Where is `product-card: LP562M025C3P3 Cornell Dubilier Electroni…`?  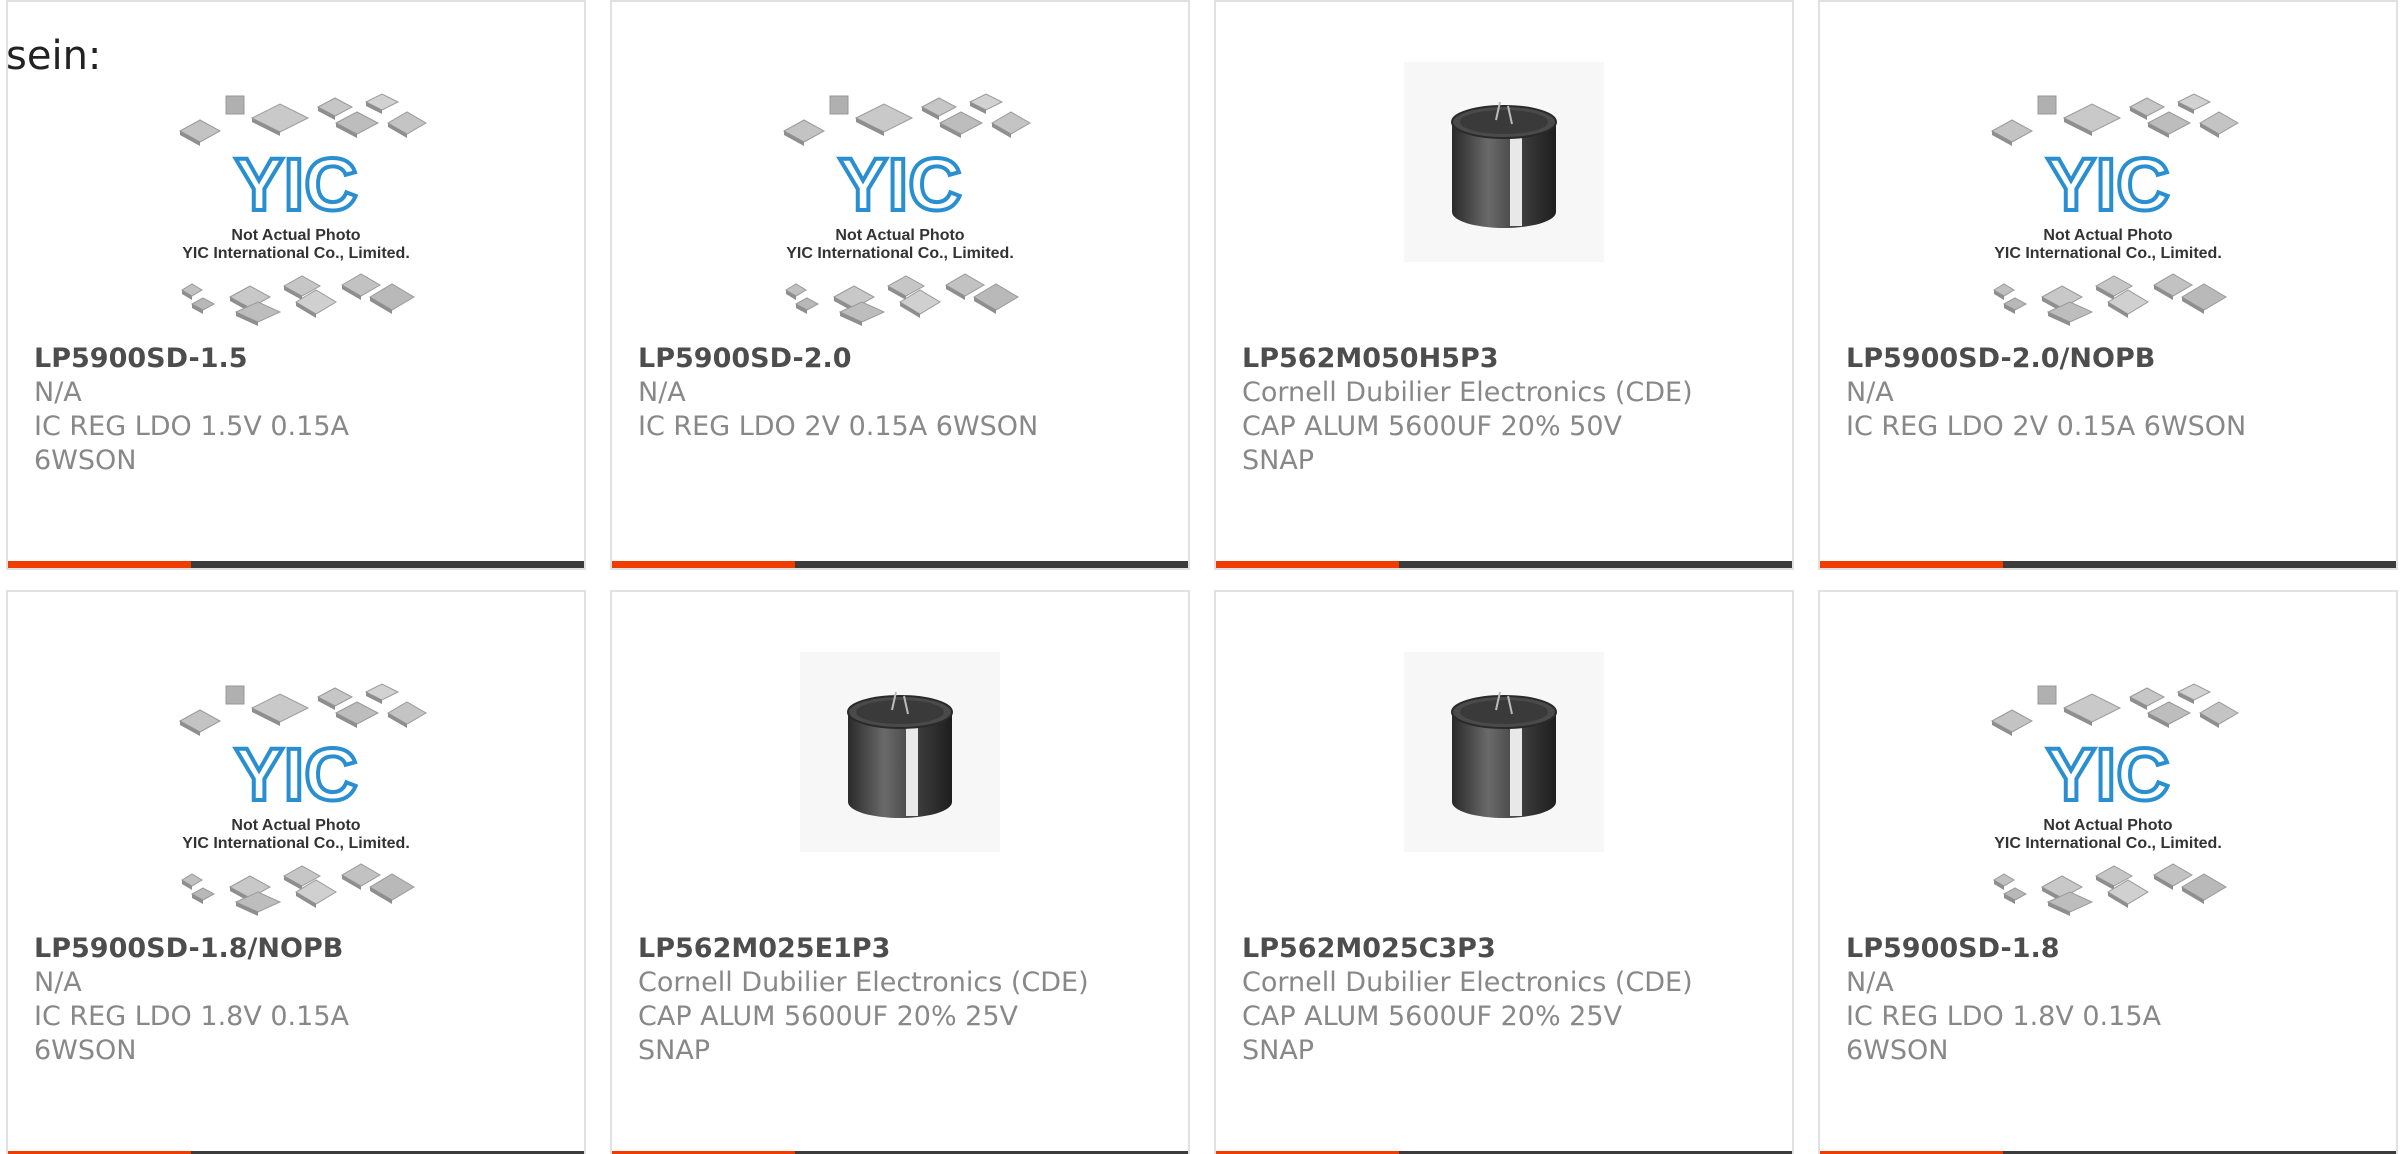 product-card: LP562M025C3P3 Cornell Dubilier Electroni… is located at coordinates (1504, 872).